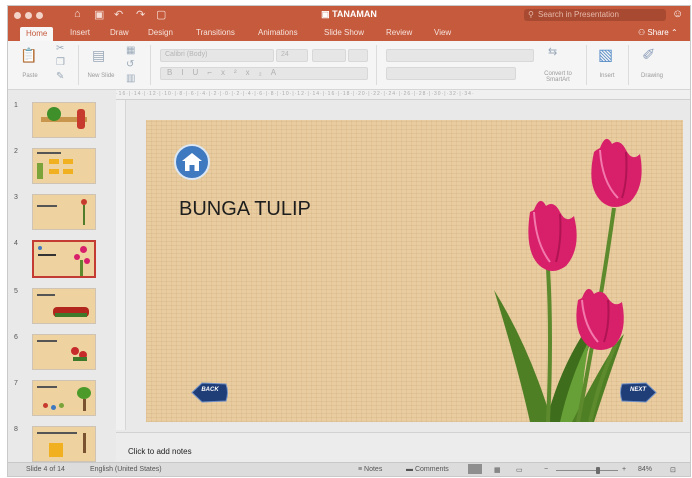  What do you see at coordinates (292, 55) in the screenshot?
I see `font-size-select: 24` at bounding box center [292, 55].